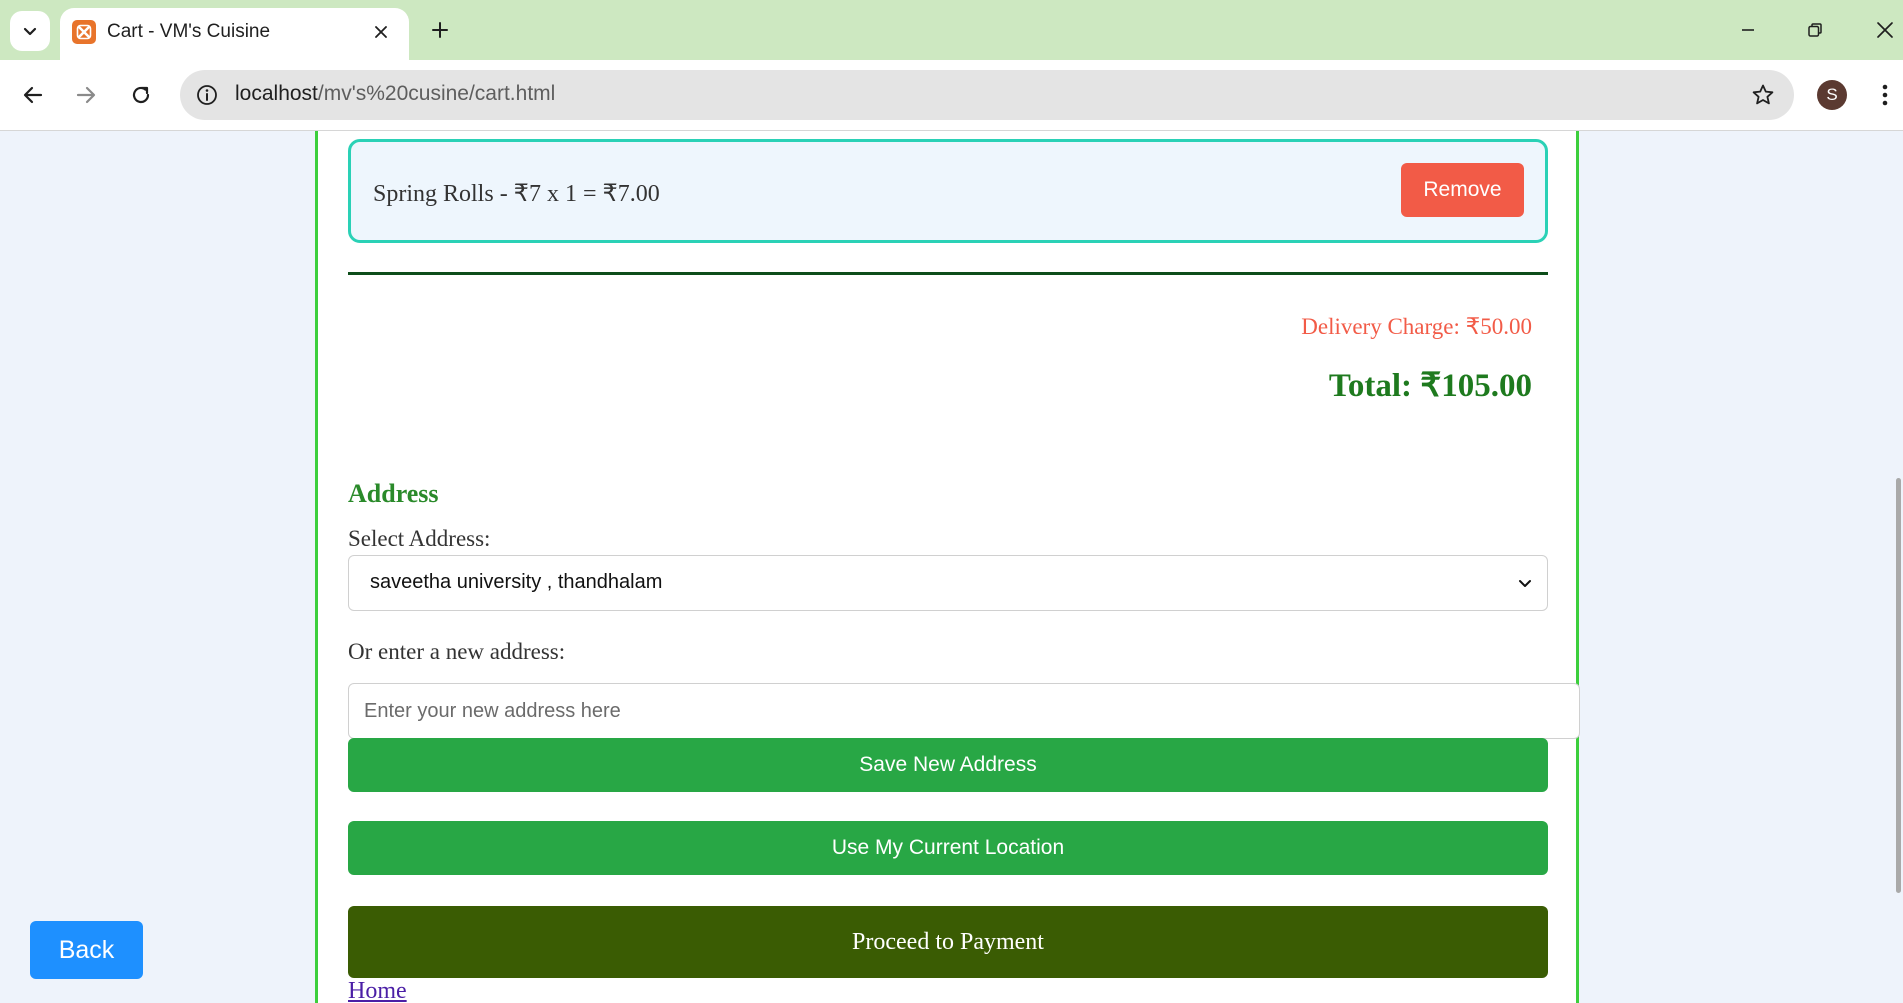  What do you see at coordinates (1416, 326) in the screenshot?
I see `delivery-charge: Delivery Charge: ₹50.00` at bounding box center [1416, 326].